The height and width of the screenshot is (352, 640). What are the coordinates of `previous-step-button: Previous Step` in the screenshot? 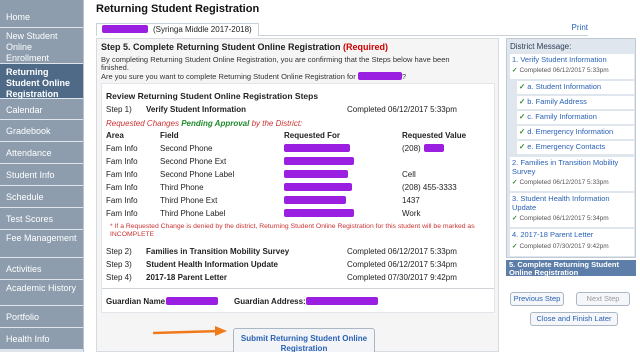 It's located at (537, 299).